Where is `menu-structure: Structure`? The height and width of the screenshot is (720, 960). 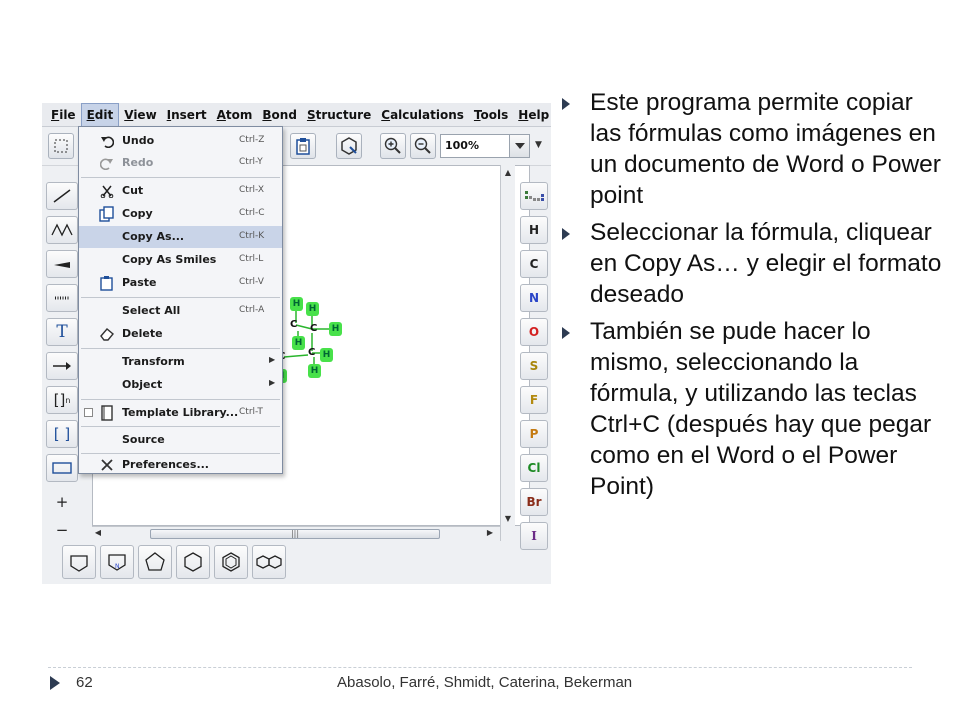
menu-structure: Structure is located at coordinates (339, 115).